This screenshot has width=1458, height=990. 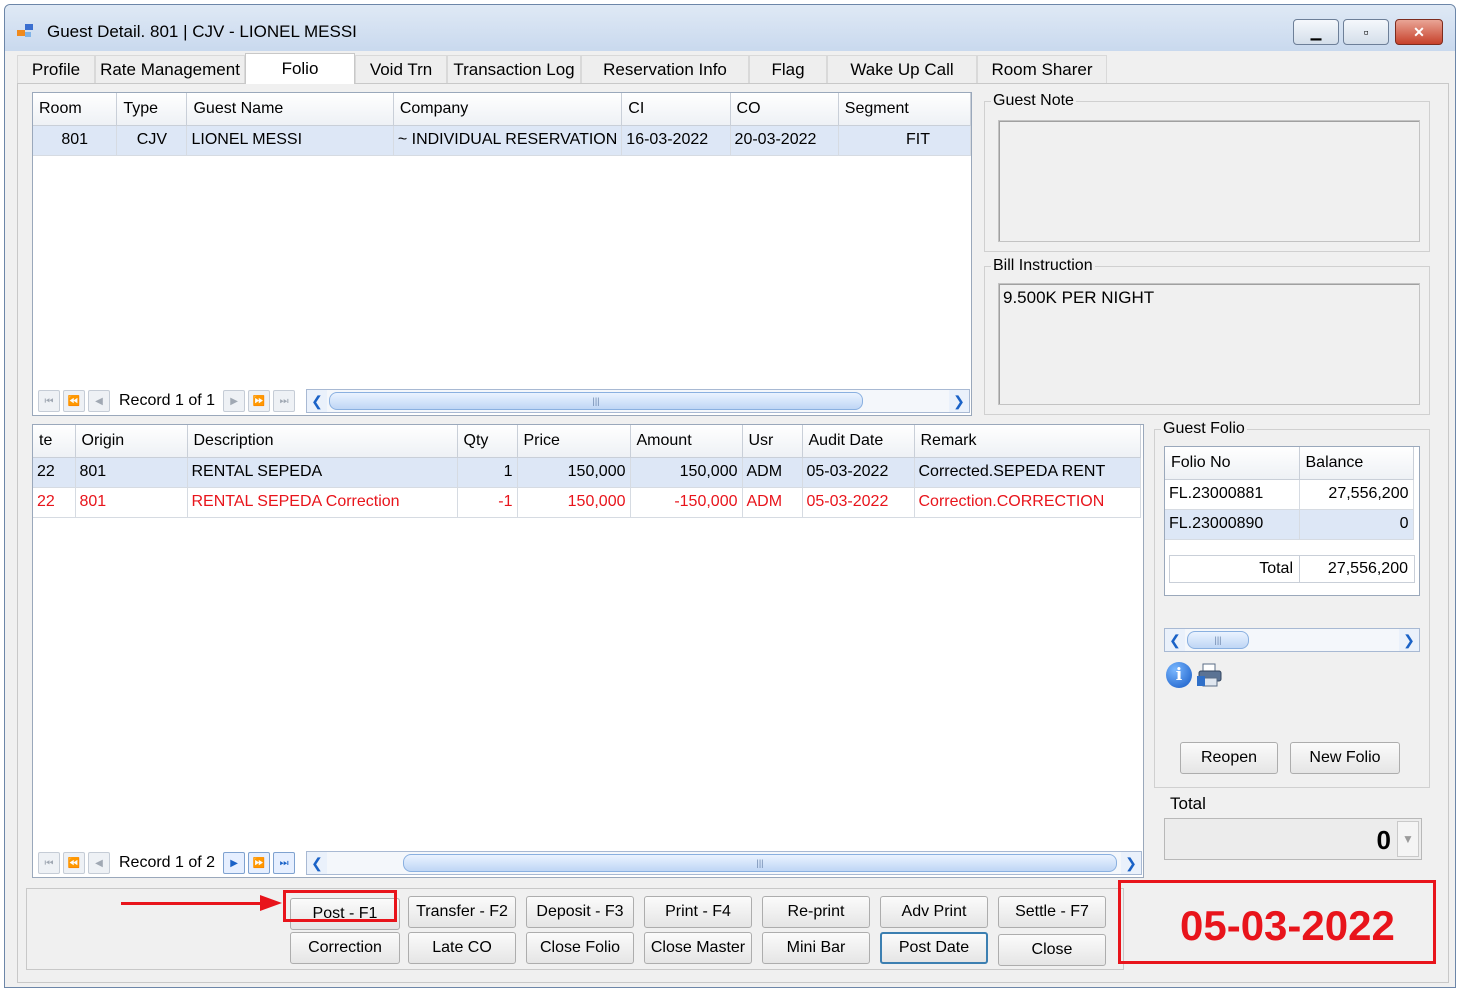 What do you see at coordinates (170, 69) in the screenshot?
I see `tab-rate-management: Rate Management` at bounding box center [170, 69].